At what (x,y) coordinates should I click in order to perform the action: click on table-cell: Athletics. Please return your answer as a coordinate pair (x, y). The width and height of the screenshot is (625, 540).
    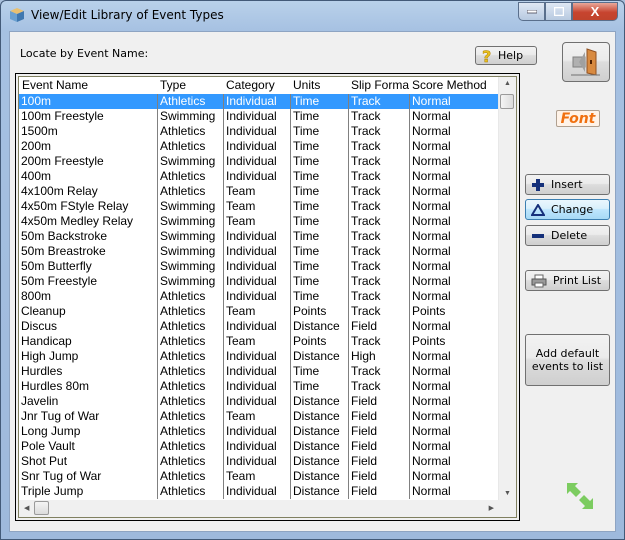
    Looking at the image, I should click on (190, 341).